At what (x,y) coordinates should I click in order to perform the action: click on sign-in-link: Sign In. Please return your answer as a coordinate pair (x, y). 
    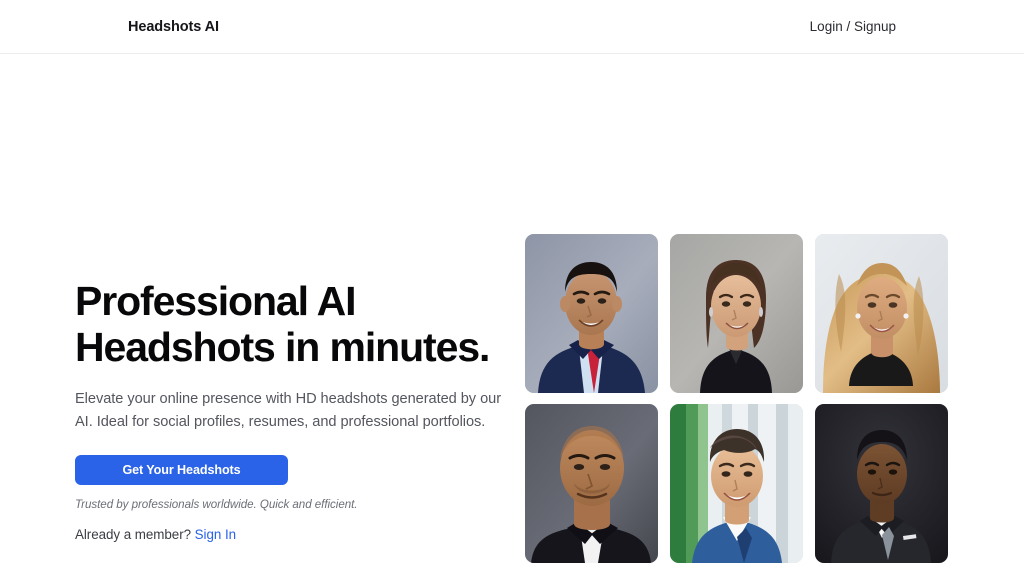
    Looking at the image, I should click on (215, 534).